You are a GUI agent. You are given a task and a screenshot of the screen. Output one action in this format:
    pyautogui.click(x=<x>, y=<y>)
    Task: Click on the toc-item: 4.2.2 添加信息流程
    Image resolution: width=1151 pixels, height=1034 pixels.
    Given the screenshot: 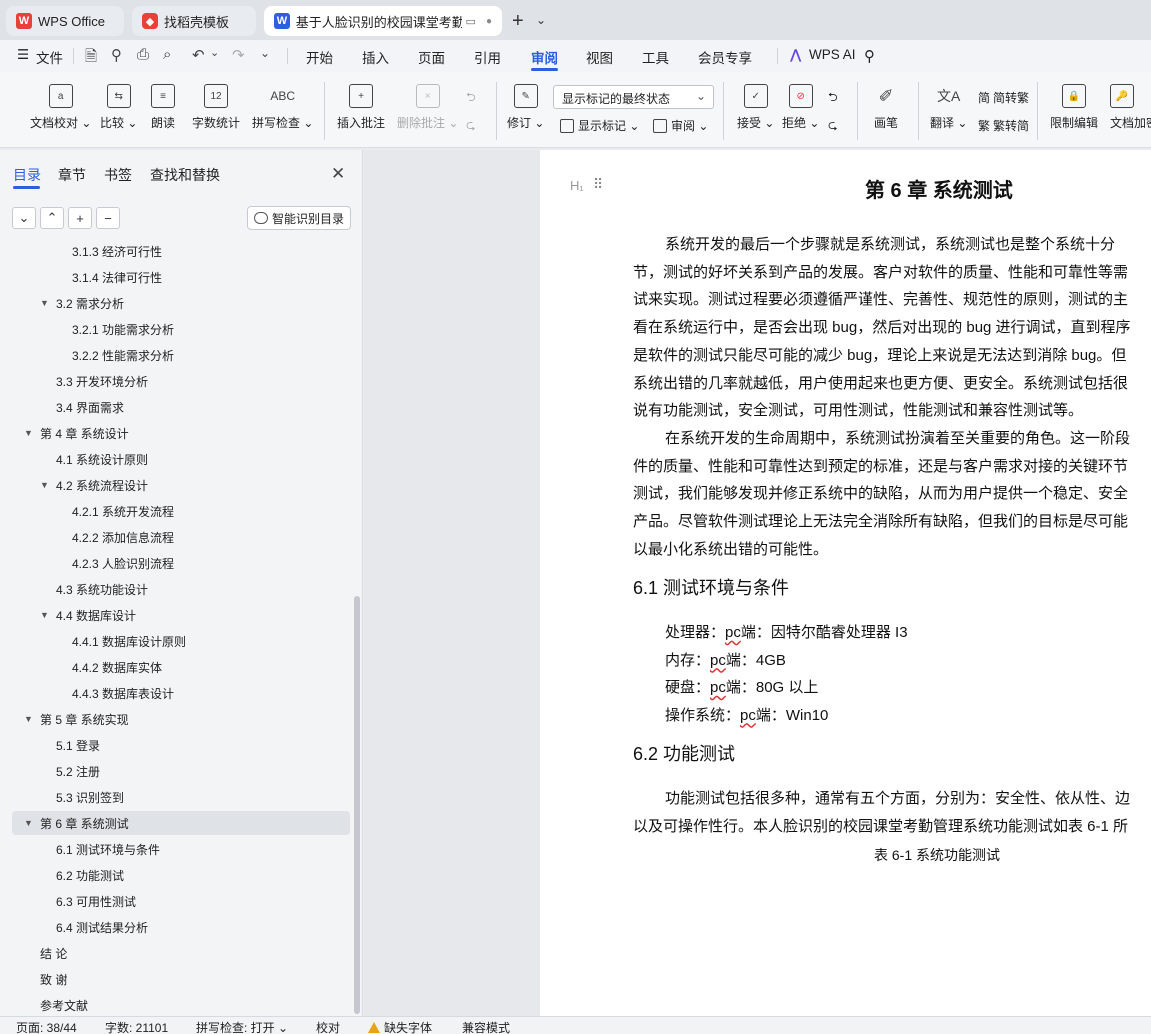 What is the action you would take?
    pyautogui.click(x=115, y=537)
    